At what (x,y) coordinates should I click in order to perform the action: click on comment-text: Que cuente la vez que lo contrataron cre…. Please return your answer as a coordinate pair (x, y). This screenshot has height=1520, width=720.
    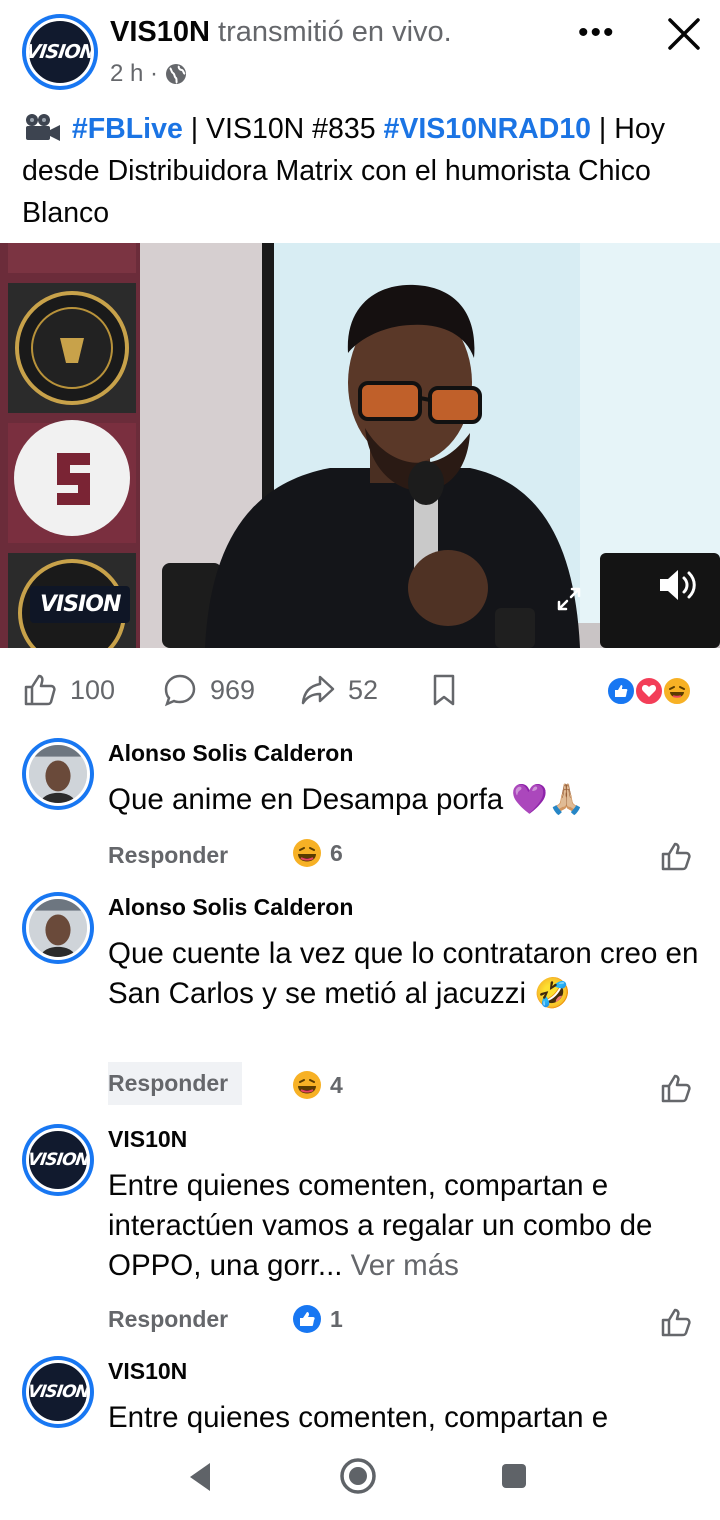
    Looking at the image, I should click on (403, 973).